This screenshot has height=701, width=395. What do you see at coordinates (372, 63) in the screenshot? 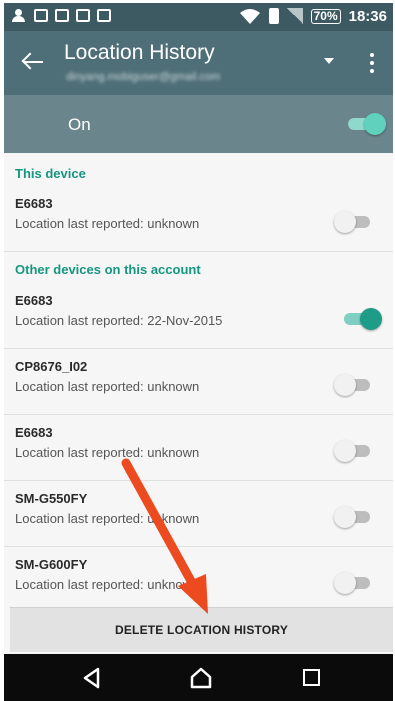
I see `overflow-menu-icon` at bounding box center [372, 63].